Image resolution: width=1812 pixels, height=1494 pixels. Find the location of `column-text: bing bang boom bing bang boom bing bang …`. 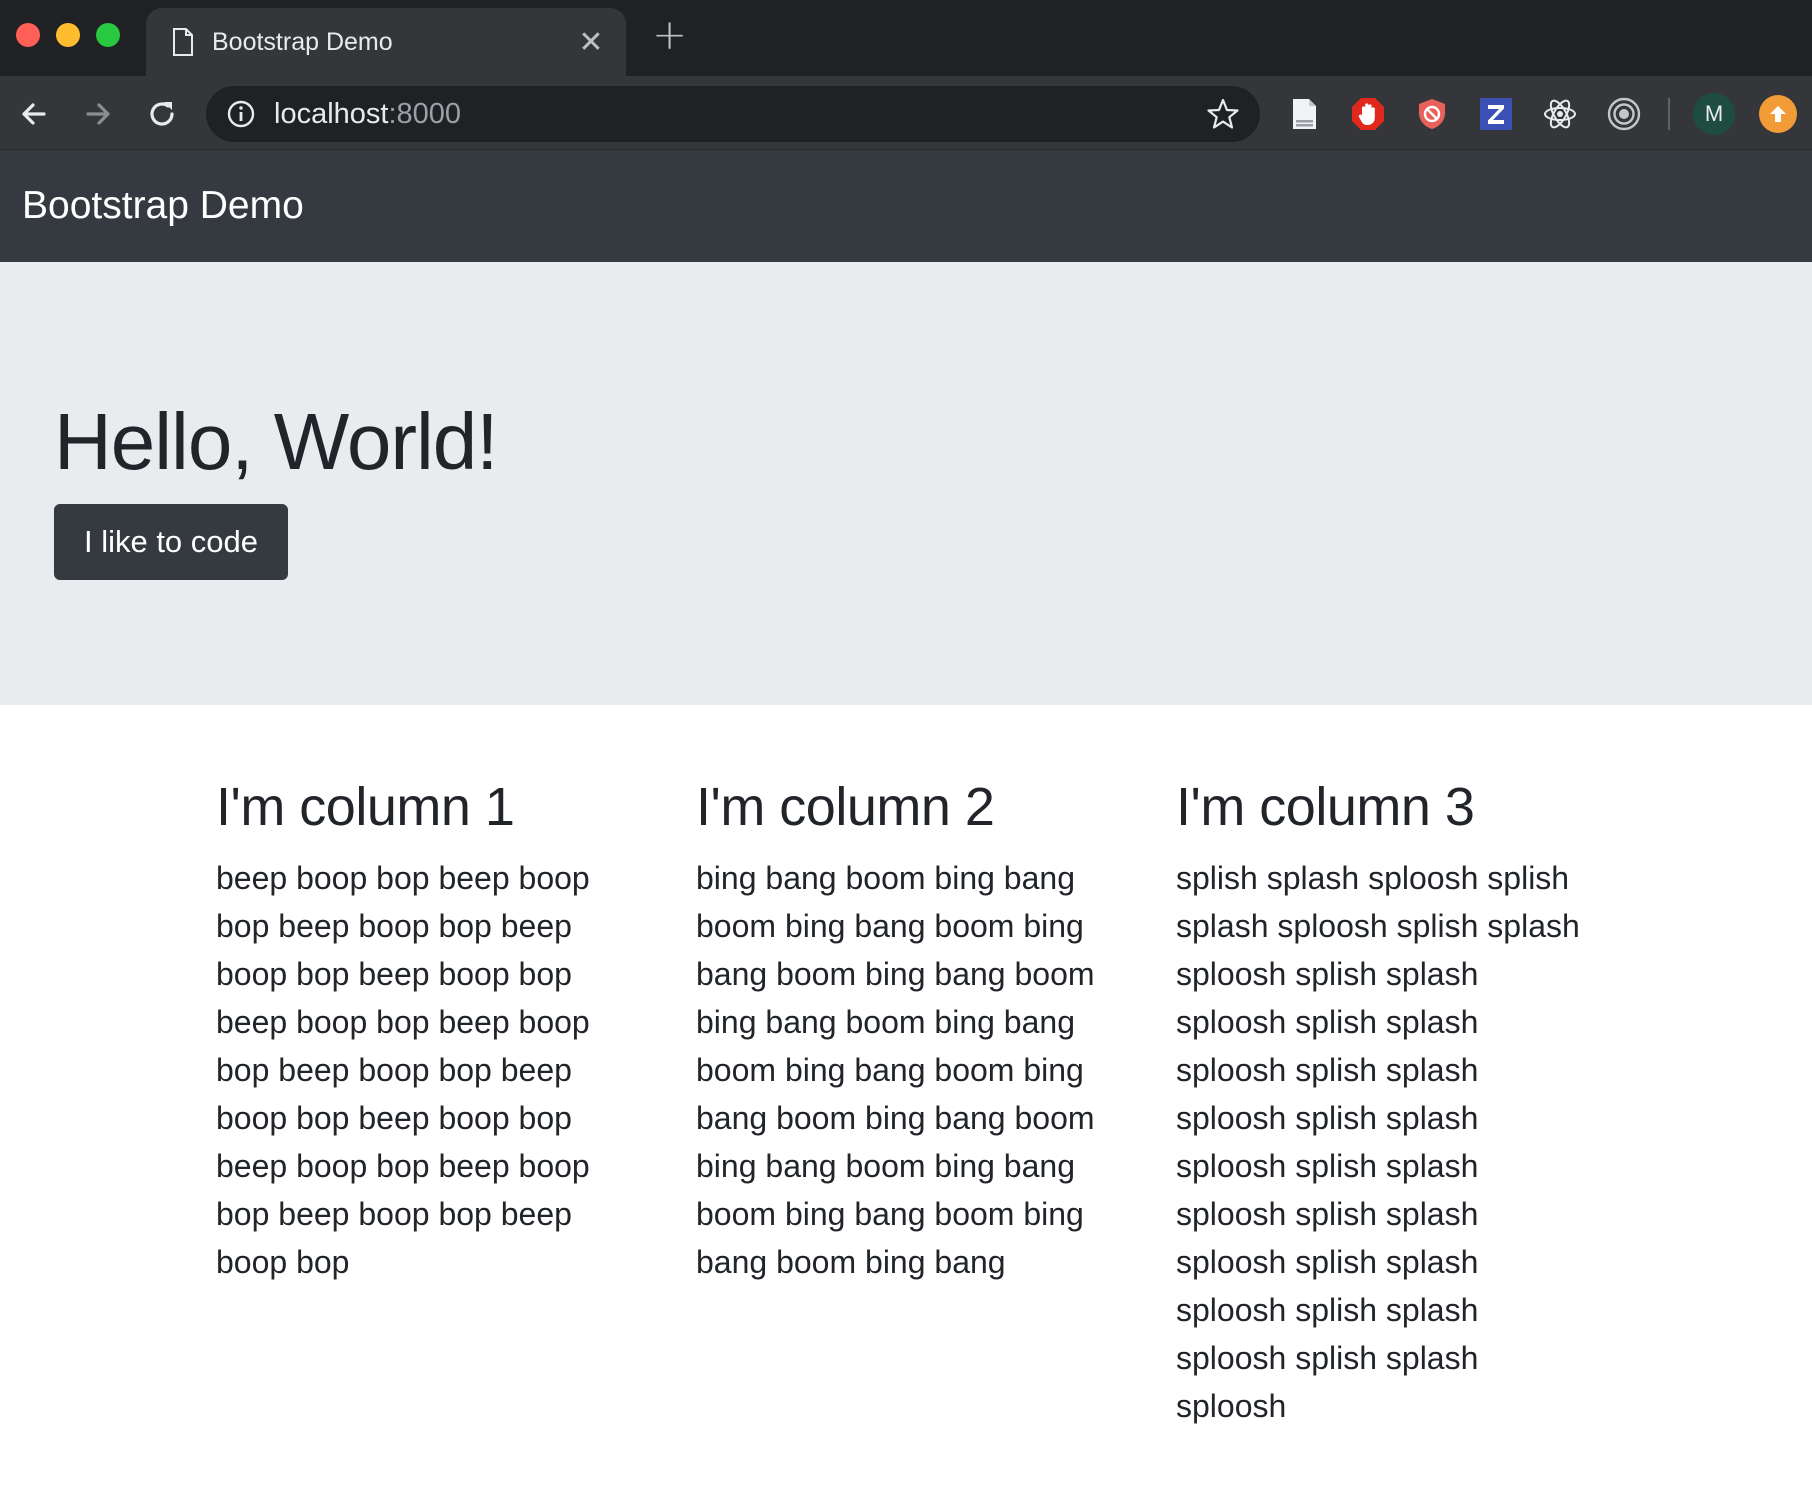

column-text: bing bang boom bing bang boom bing bang … is located at coordinates (895, 1069).